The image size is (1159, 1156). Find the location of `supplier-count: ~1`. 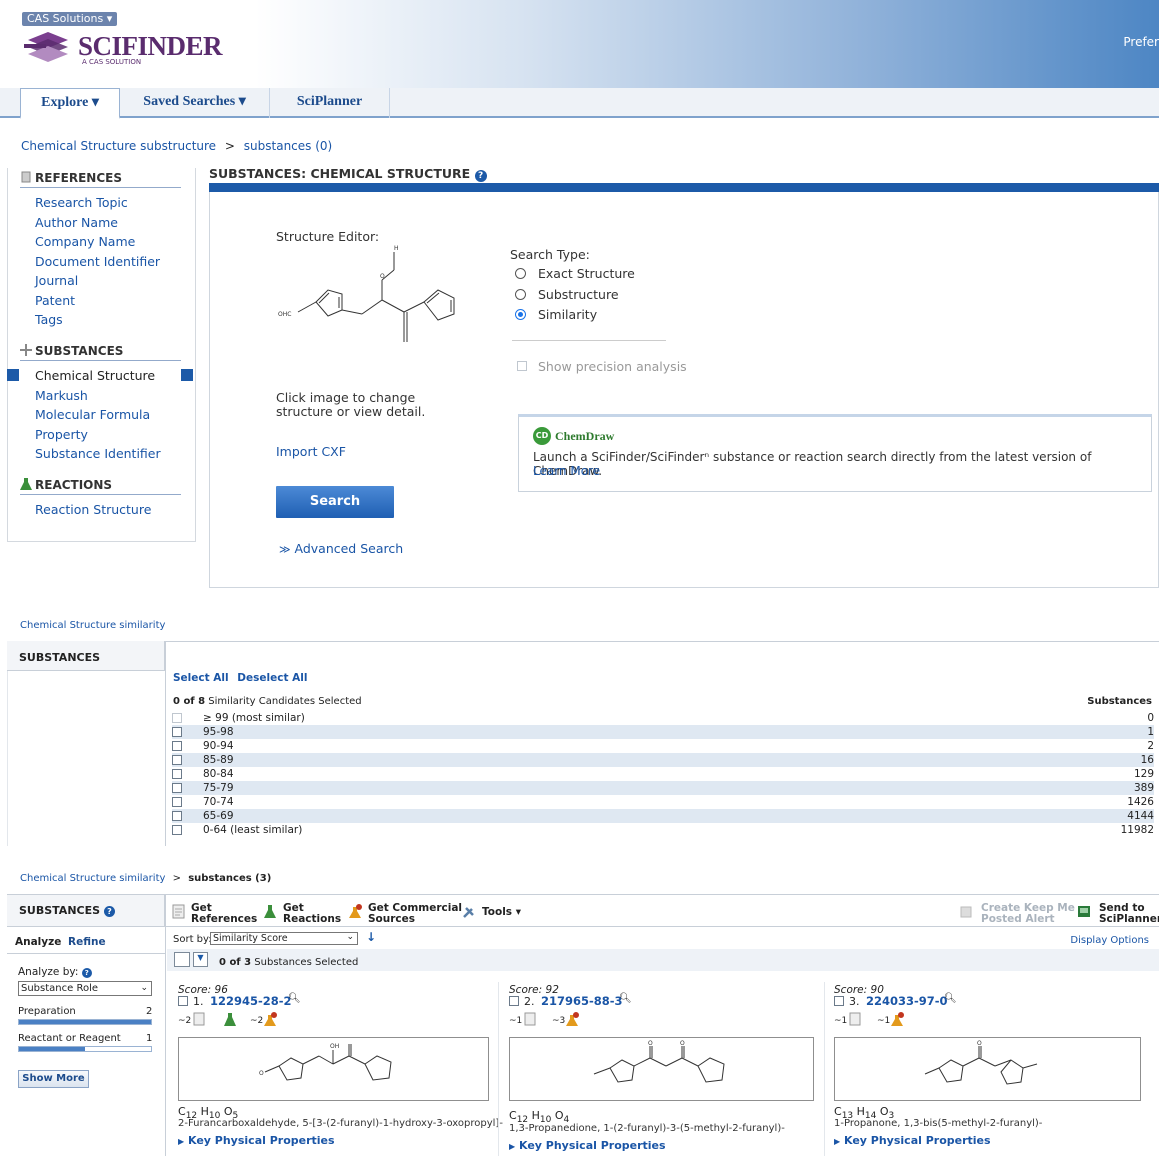

supplier-count: ~1 is located at coordinates (884, 1021).